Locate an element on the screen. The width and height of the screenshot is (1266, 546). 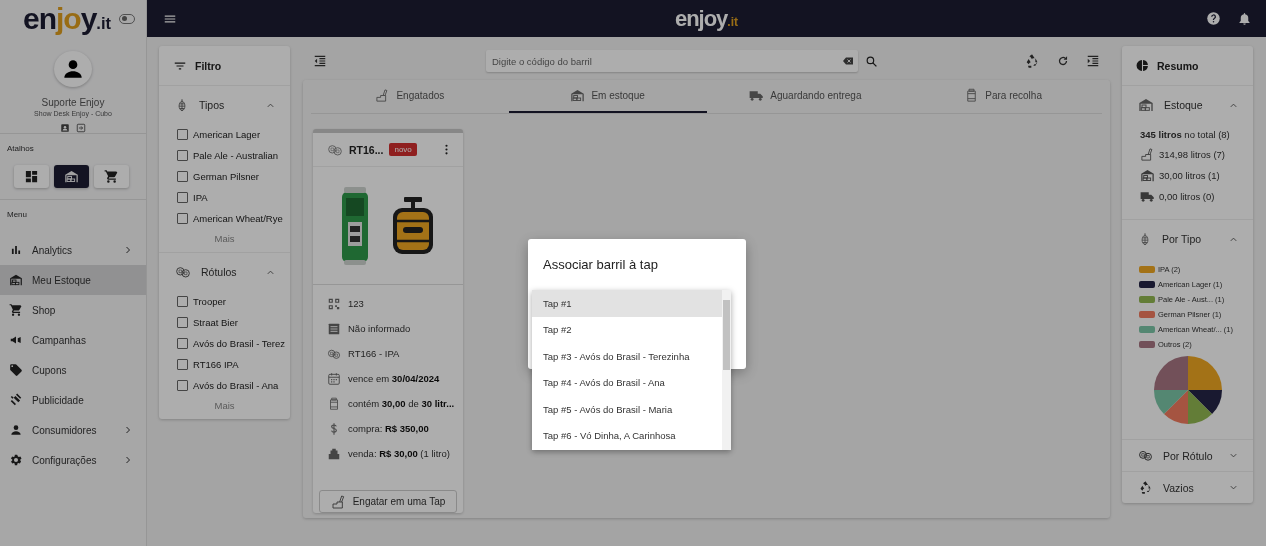
section-title: Por Rótulo is located at coordinates (1188, 455).